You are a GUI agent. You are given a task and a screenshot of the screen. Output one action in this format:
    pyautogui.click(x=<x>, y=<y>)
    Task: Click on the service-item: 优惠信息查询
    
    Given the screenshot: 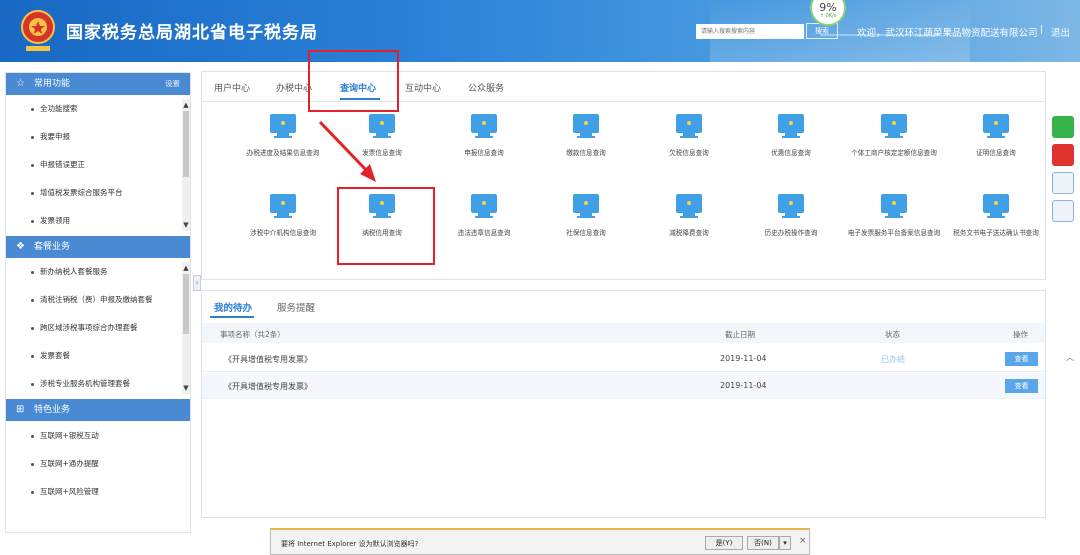 What is the action you would take?
    pyautogui.click(x=791, y=135)
    